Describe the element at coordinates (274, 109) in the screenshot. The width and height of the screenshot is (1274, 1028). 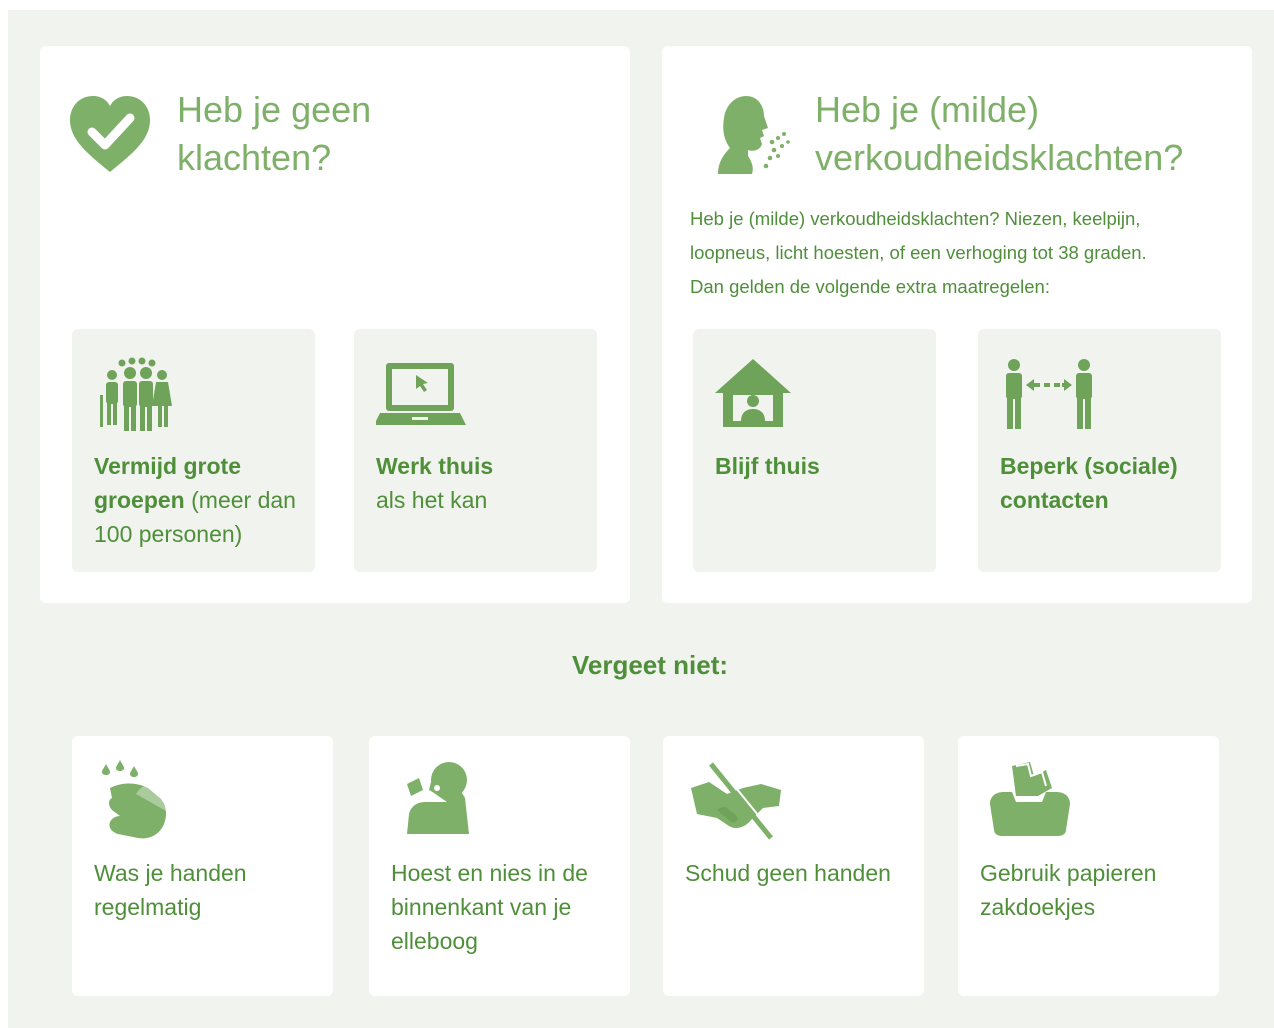
I see `title-line: Heb je geen` at that location.